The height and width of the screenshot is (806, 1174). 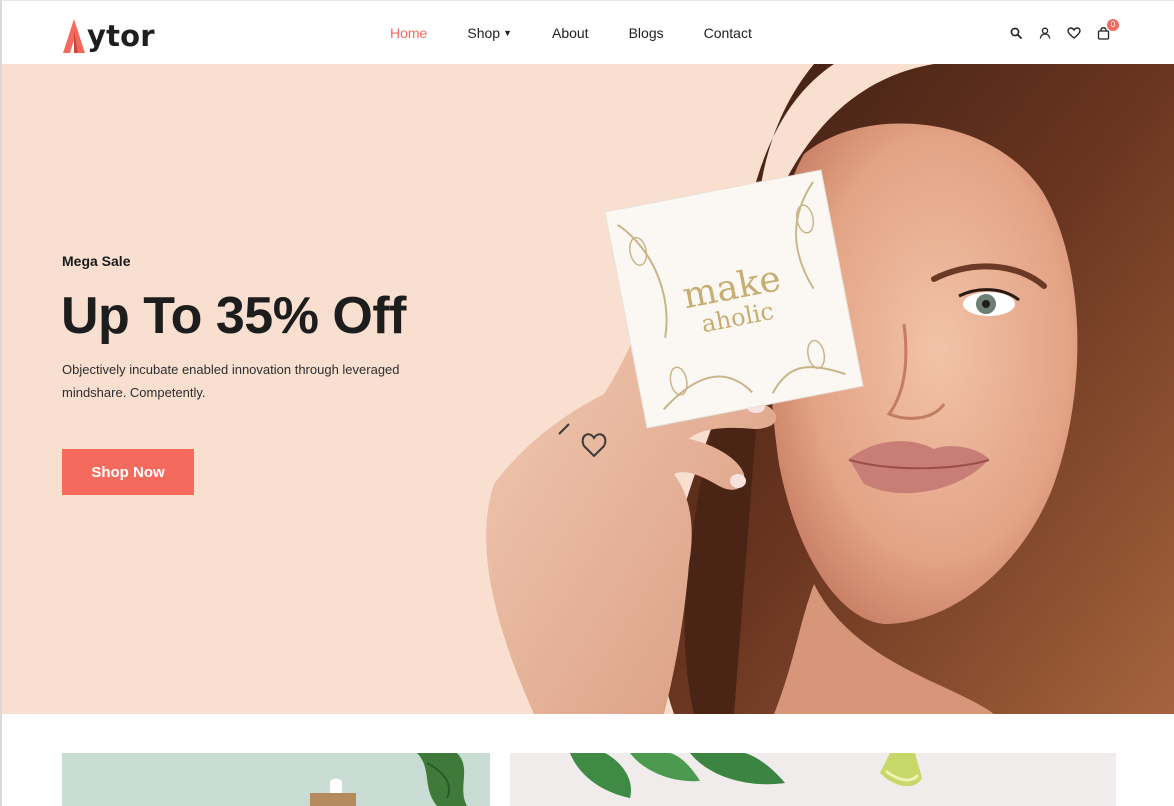 I want to click on nav-about: About, so click(x=570, y=33).